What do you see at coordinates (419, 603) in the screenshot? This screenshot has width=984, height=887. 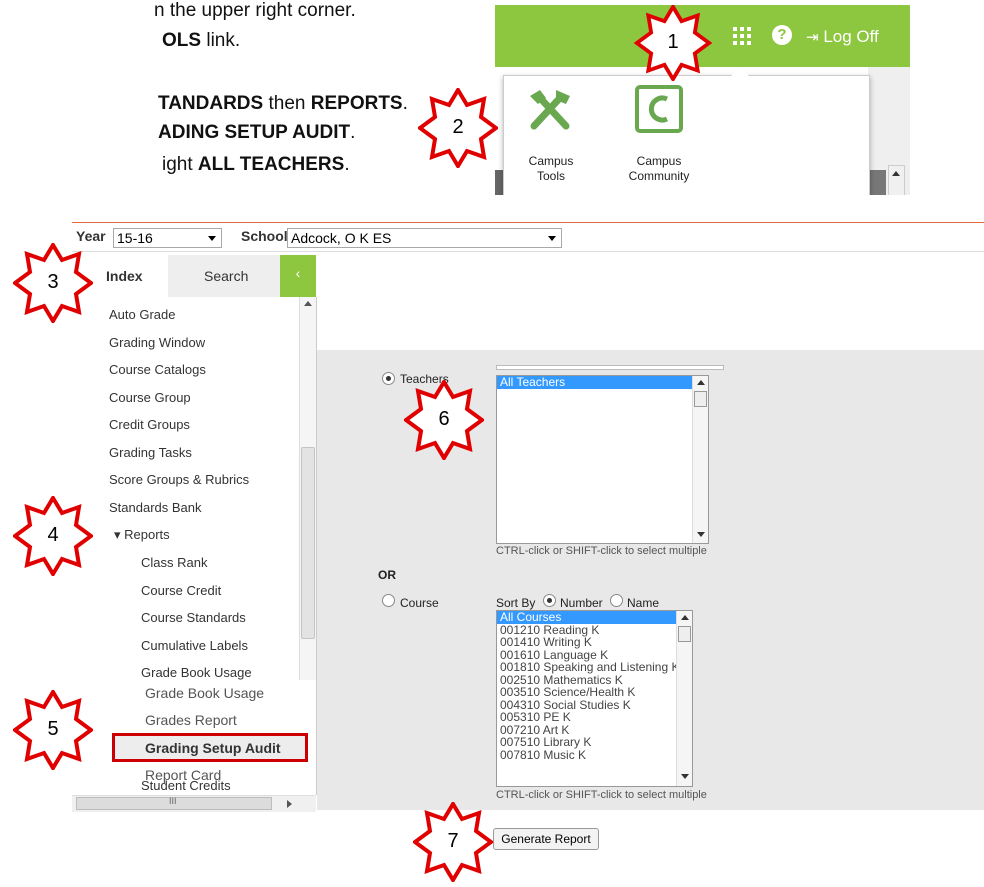 I see `course-label: Course` at bounding box center [419, 603].